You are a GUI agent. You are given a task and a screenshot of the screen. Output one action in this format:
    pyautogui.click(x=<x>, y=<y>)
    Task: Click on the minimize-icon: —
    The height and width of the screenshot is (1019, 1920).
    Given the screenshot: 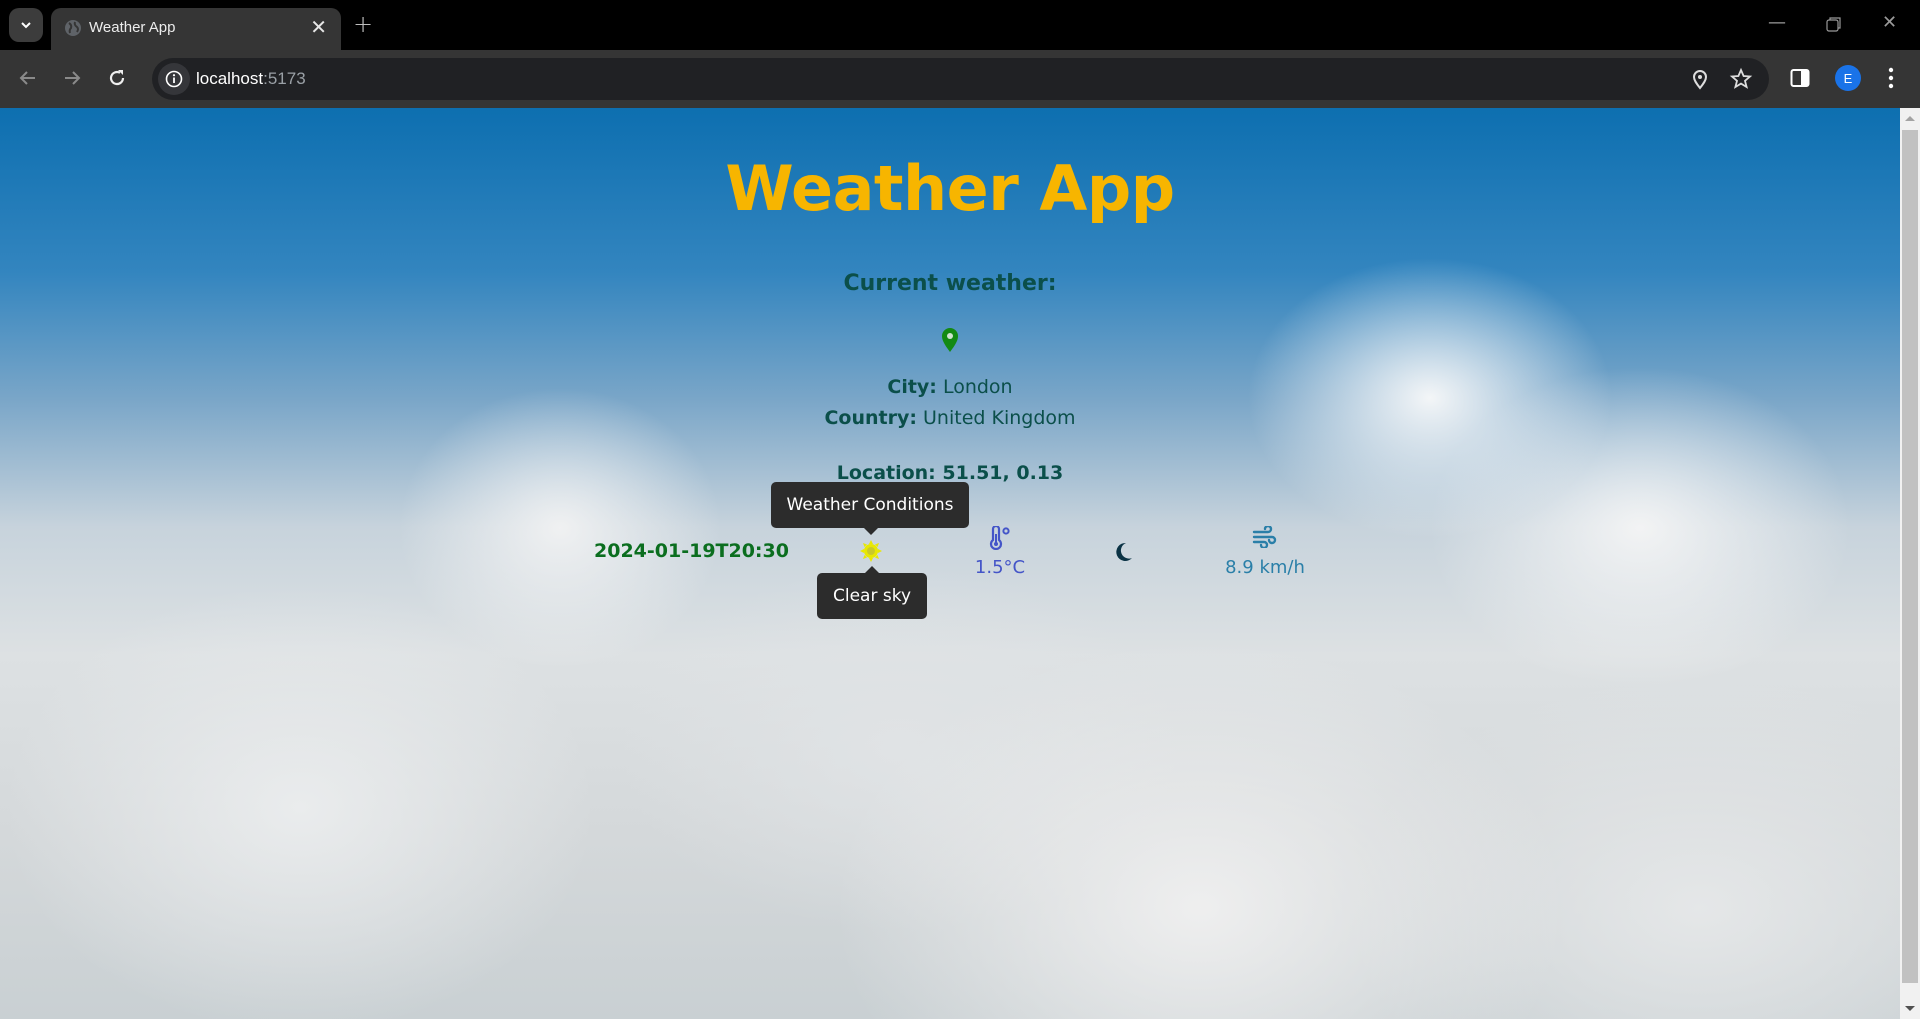 What is the action you would take?
    pyautogui.click(x=1777, y=22)
    